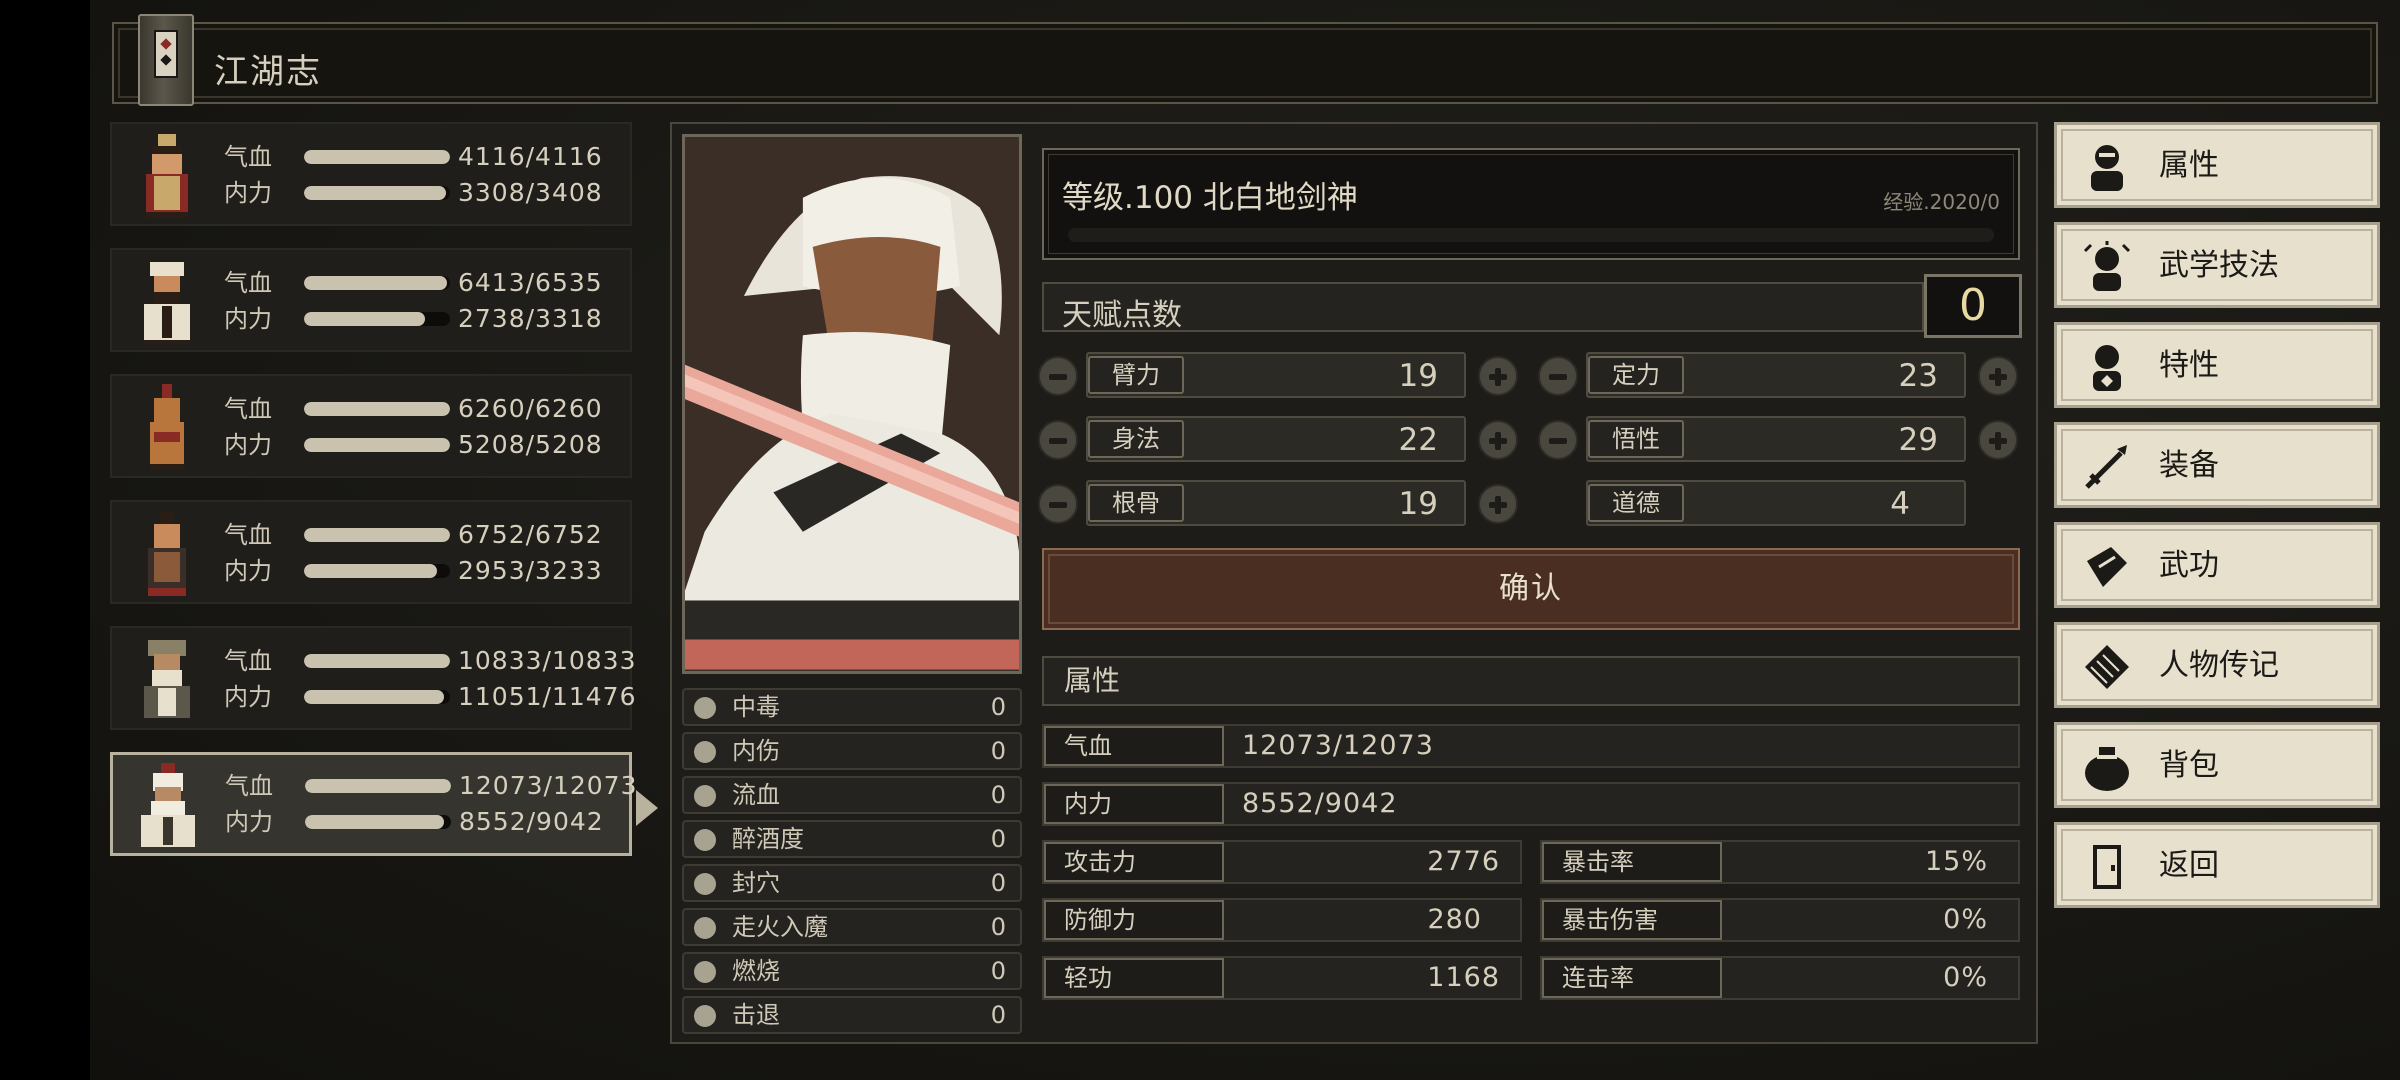 This screenshot has height=1080, width=2400. I want to click on attr-dingli: 定力 23, so click(1776, 375).